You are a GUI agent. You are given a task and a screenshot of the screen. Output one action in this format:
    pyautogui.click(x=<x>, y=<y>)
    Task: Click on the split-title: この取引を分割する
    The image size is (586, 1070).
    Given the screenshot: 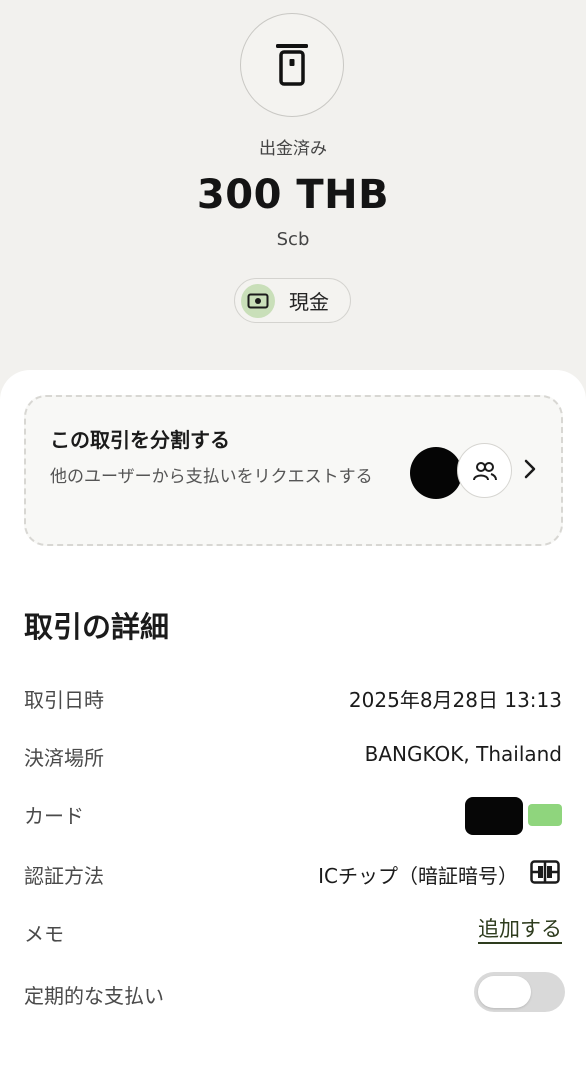 What is the action you would take?
    pyautogui.click(x=140, y=440)
    